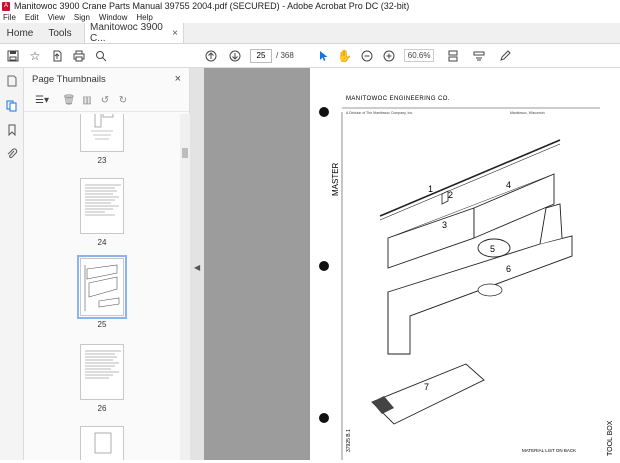  I want to click on drawing-number: 37925 B.1, so click(349, 440).